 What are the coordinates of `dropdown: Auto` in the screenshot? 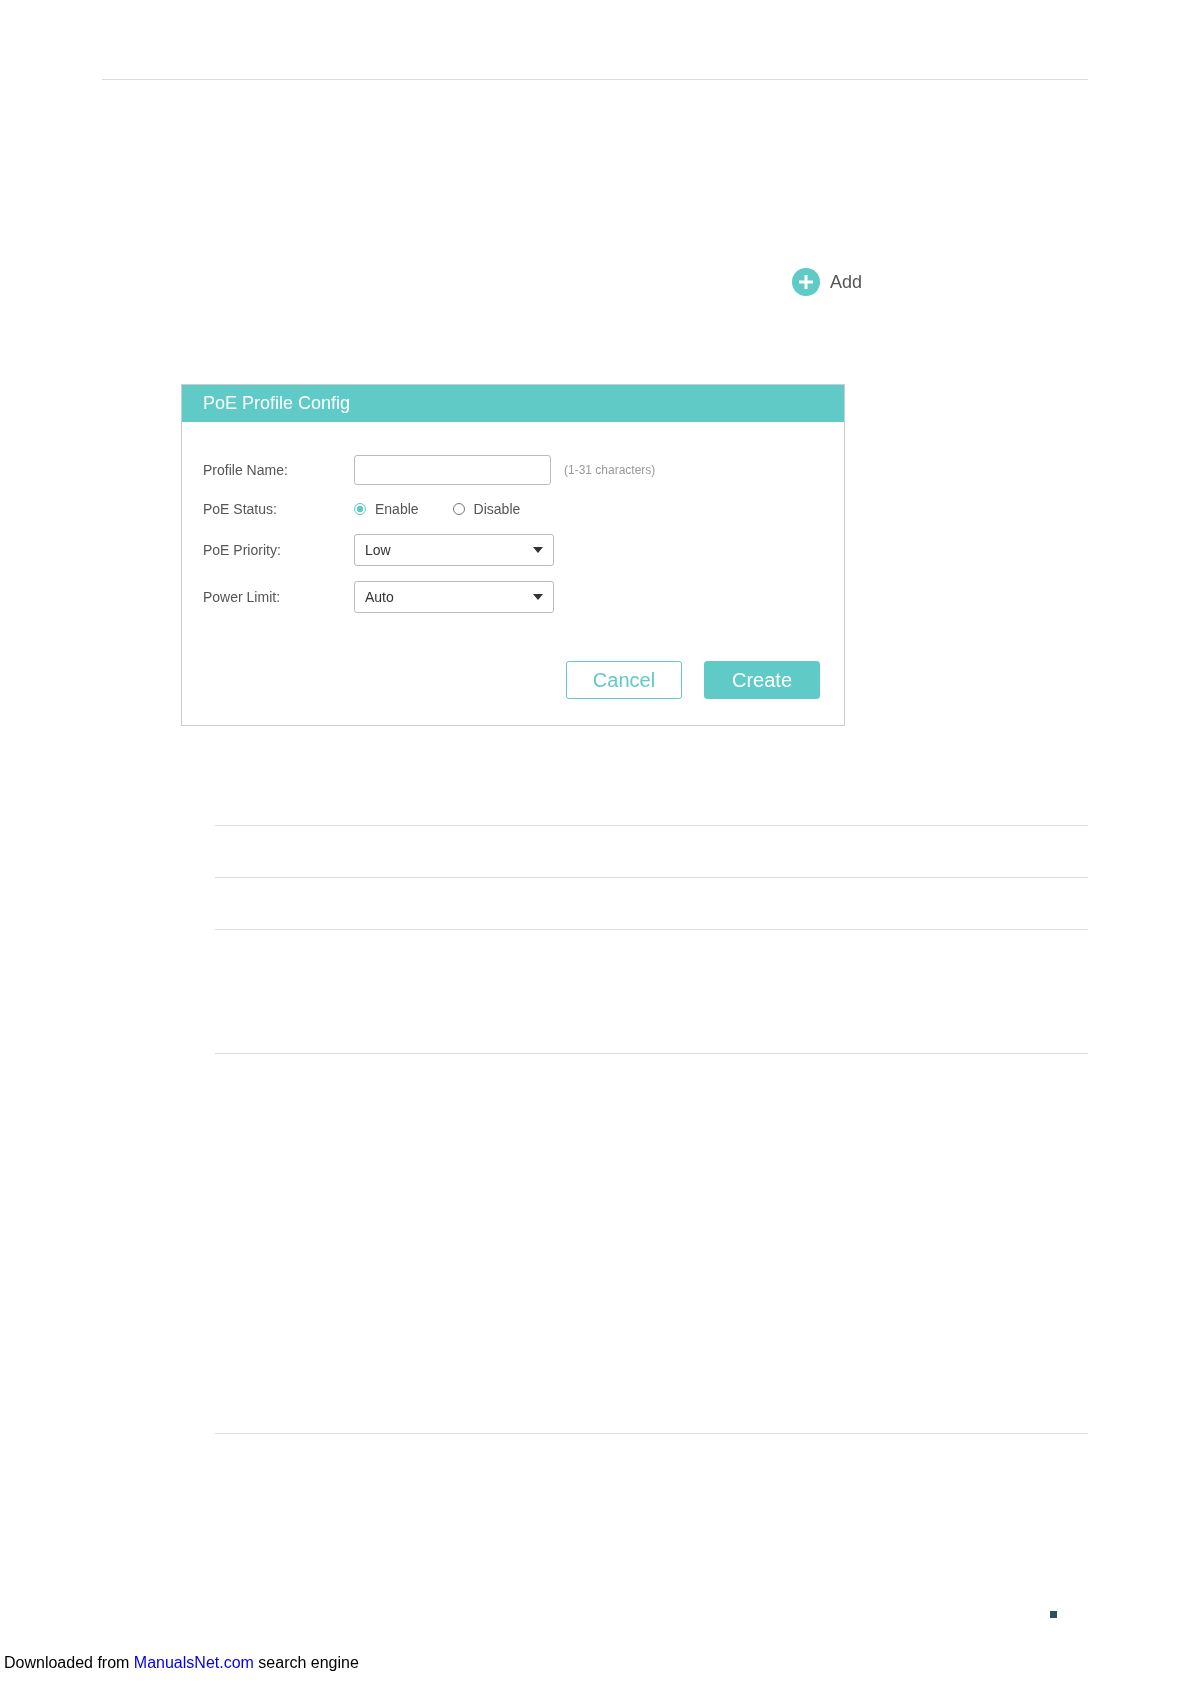 It's located at (454, 597).